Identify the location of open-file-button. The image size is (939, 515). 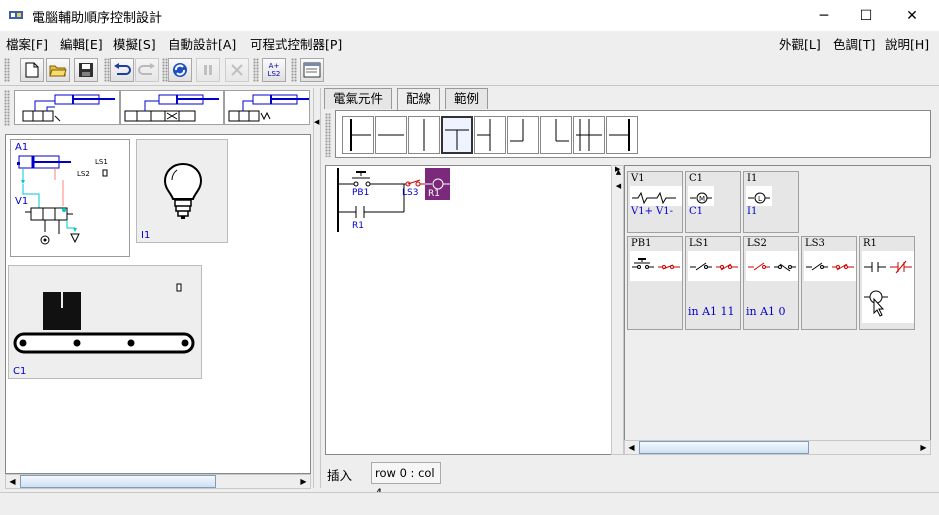
(58, 70).